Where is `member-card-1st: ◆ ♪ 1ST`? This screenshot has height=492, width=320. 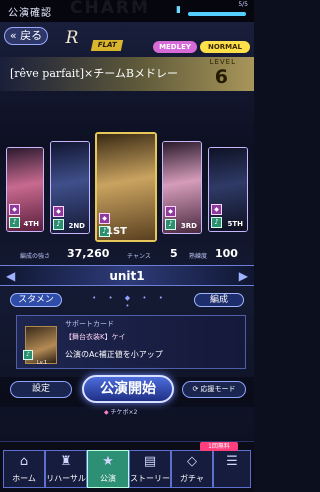 member-card-1st: ◆ ♪ 1ST is located at coordinates (126, 187).